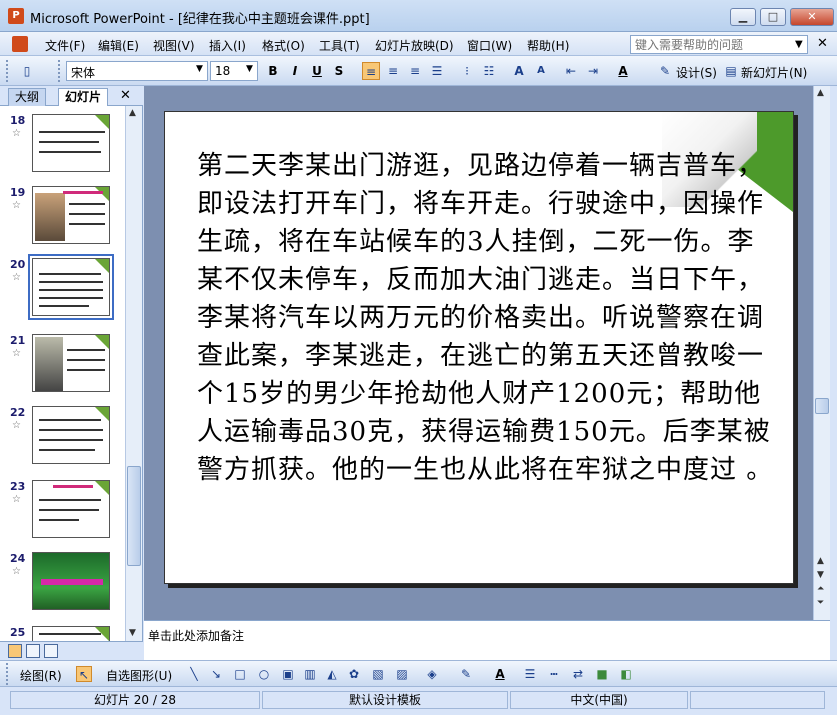 This screenshot has width=837, height=715. Describe the element at coordinates (295, 71) in the screenshot. I see `italic-button: I` at that location.